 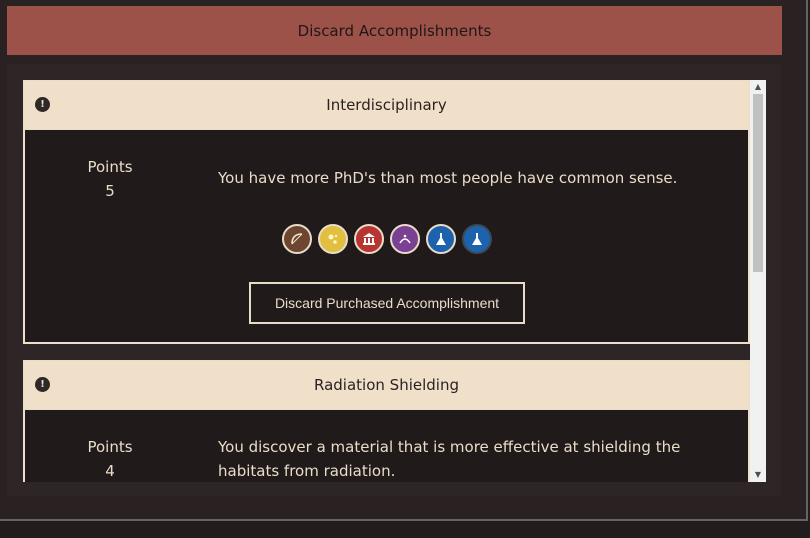 I want to click on scrollbar-thumb, so click(x=758, y=183).